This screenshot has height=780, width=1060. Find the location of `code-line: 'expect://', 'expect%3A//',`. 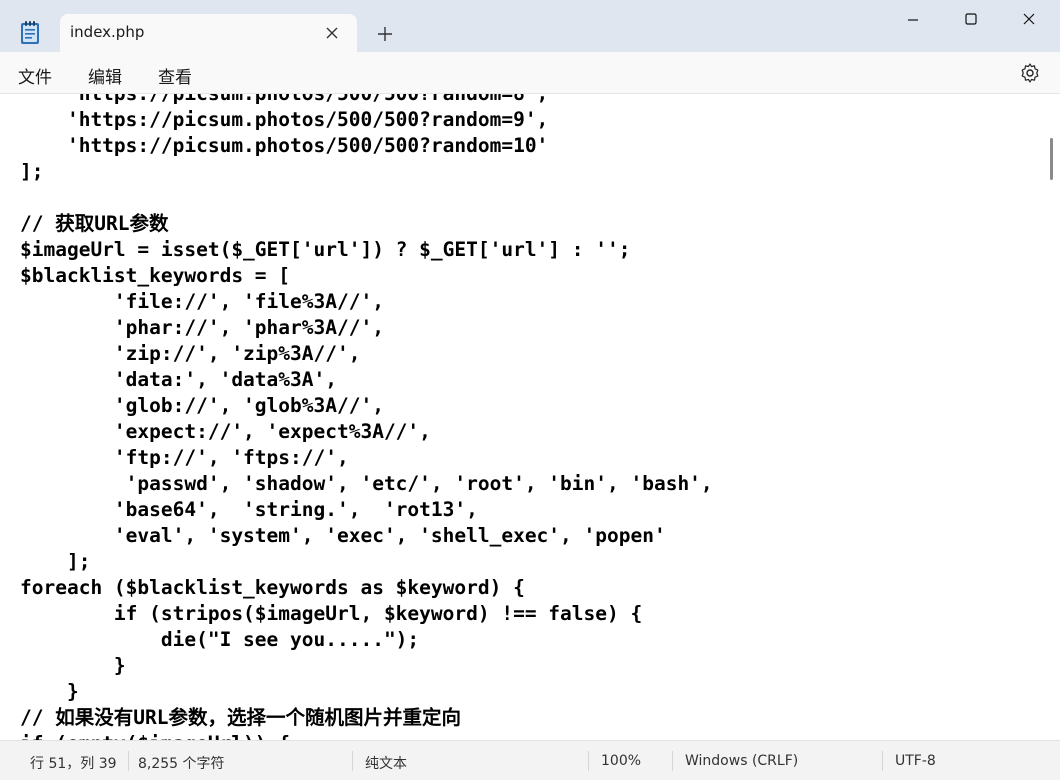

code-line: 'expect://', 'expect%3A//', is located at coordinates (225, 431).